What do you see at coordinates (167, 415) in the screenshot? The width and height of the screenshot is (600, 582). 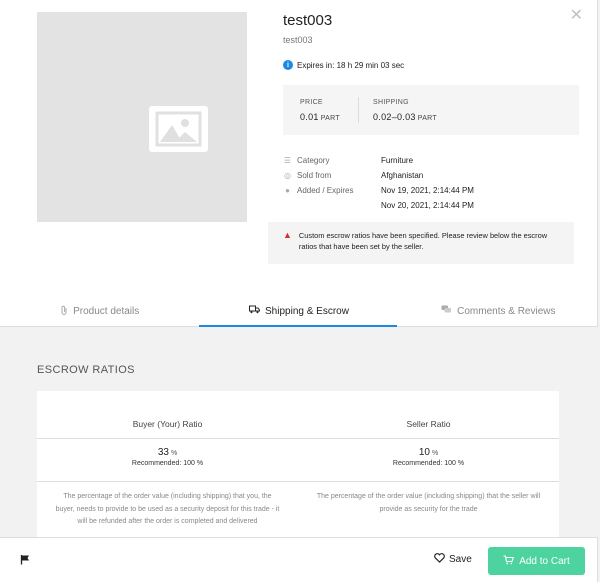 I see `buyer-ratio-header: Buyer (Your) Ratio` at bounding box center [167, 415].